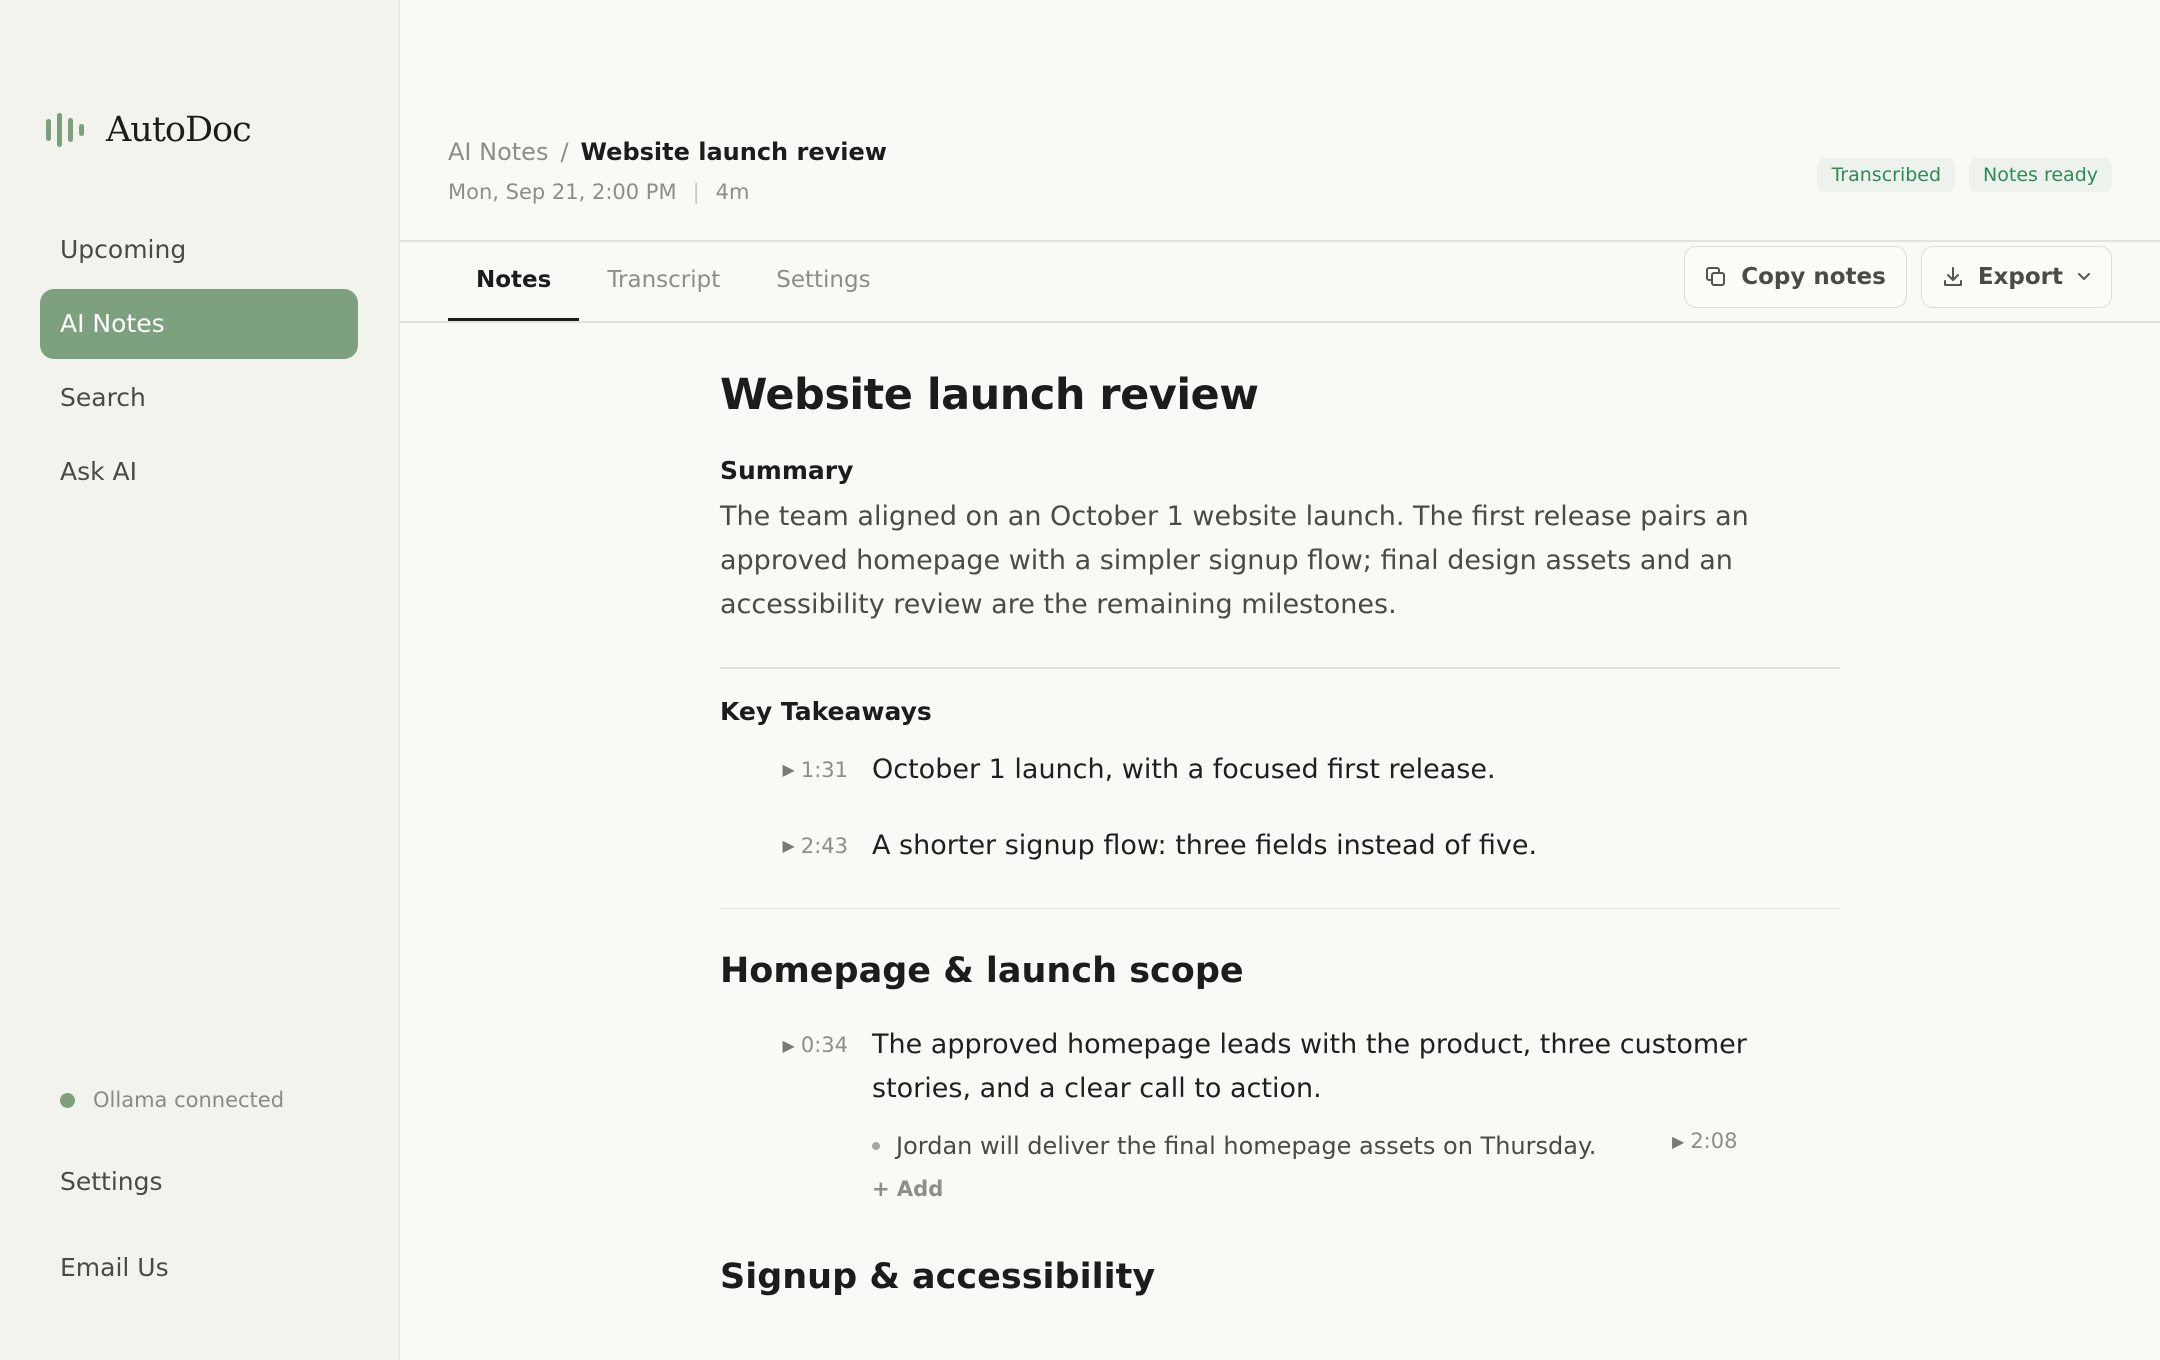 The height and width of the screenshot is (1360, 2160). Describe the element at coordinates (938, 1277) in the screenshot. I see `section-heading: Signup & accessibility` at that location.